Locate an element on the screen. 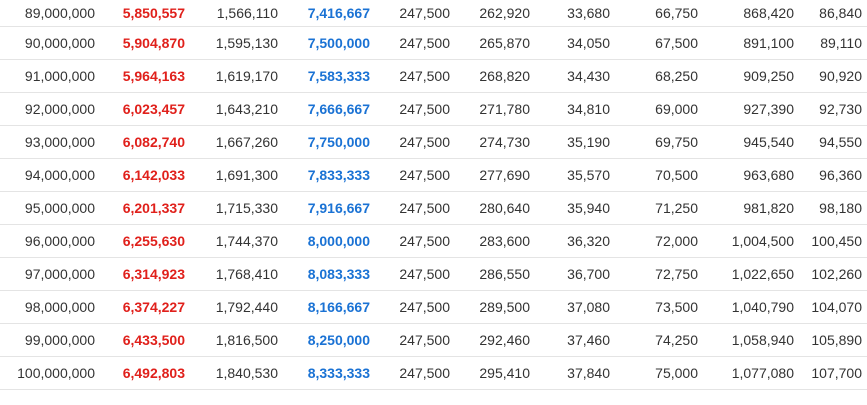  long-term-care-cell: 34,810 is located at coordinates (575, 109).